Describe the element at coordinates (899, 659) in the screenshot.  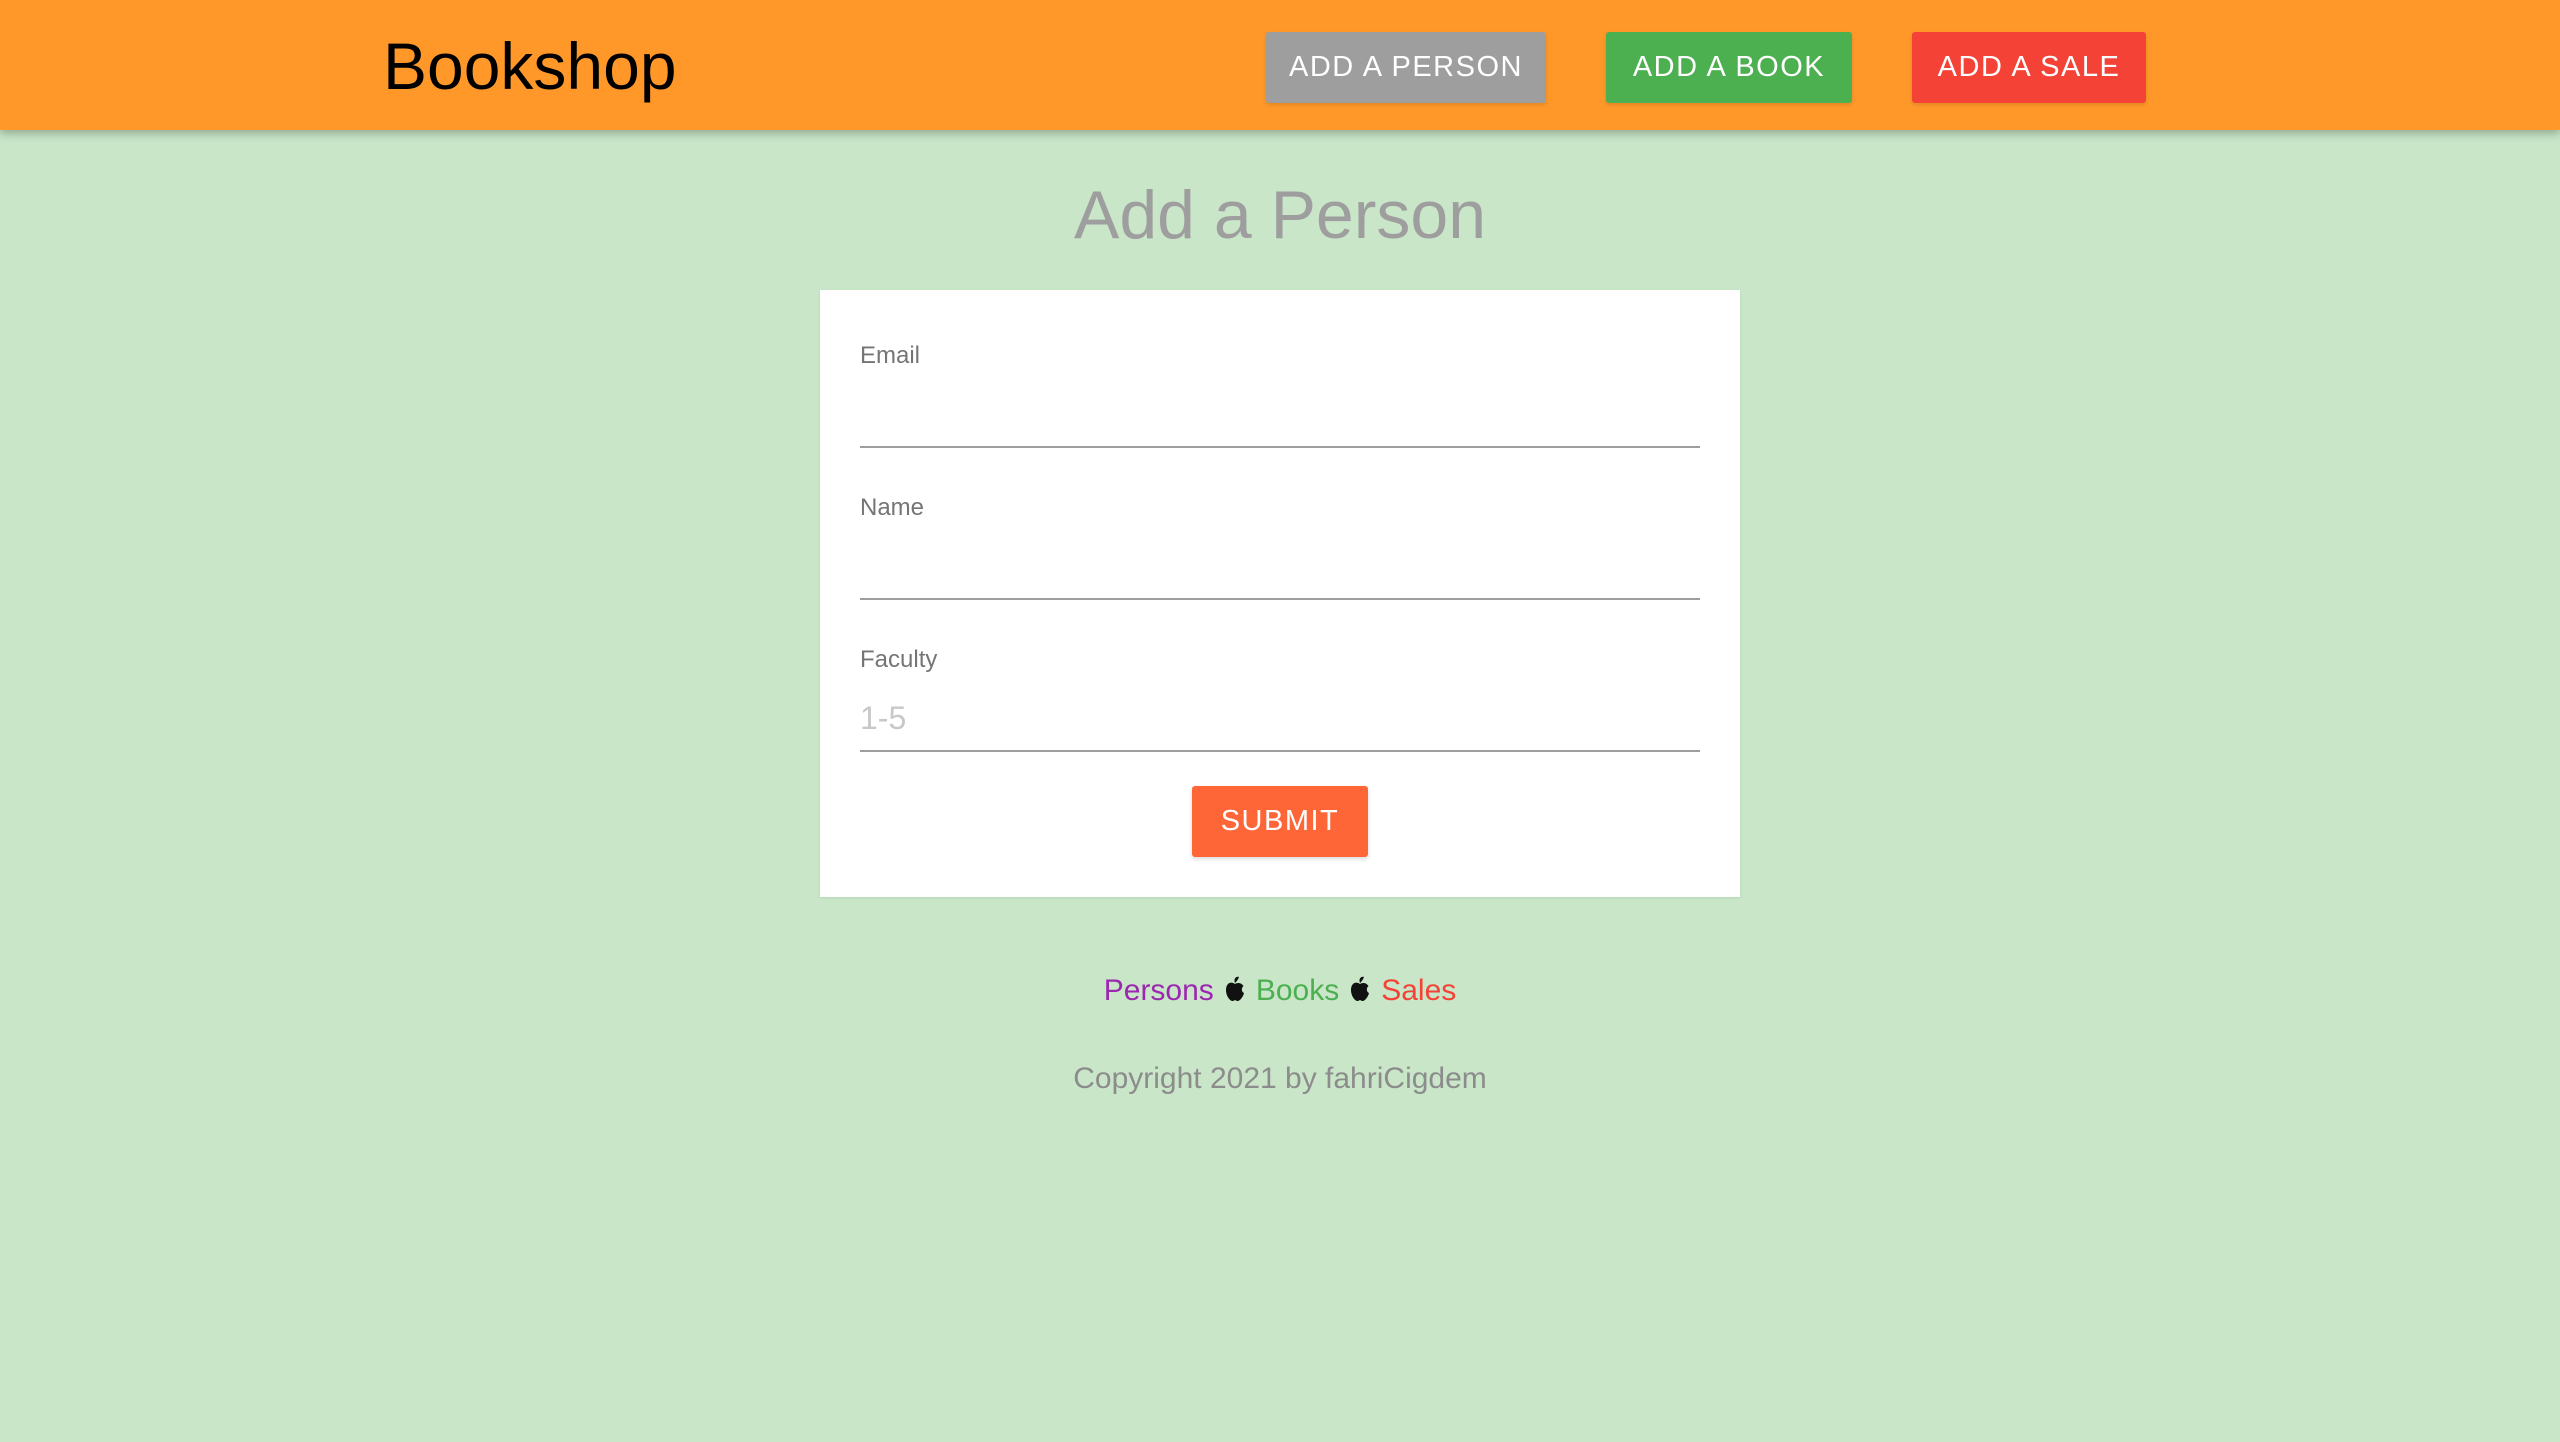
I see `faculty-label: Faculty` at that location.